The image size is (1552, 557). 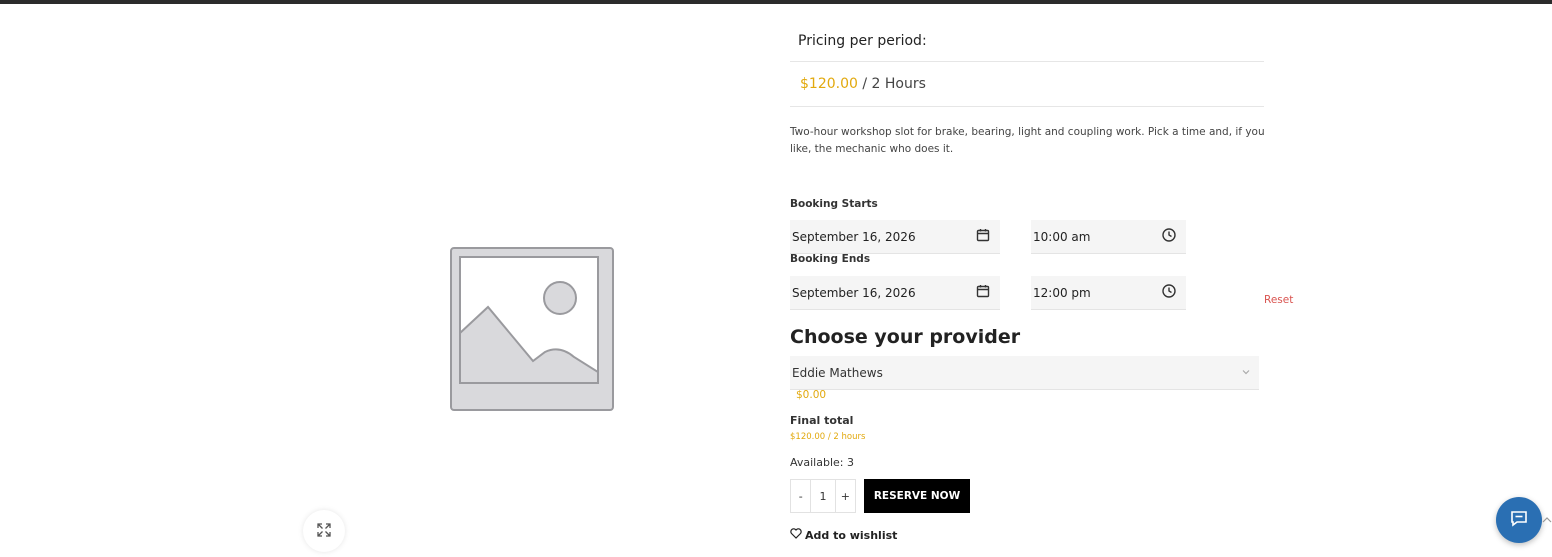 I want to click on final-total-value: $120.00 / 2 hours, so click(x=828, y=437).